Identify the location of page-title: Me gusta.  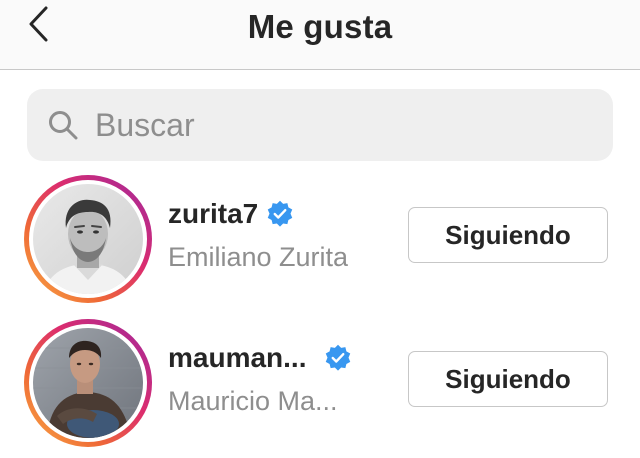
(320, 26).